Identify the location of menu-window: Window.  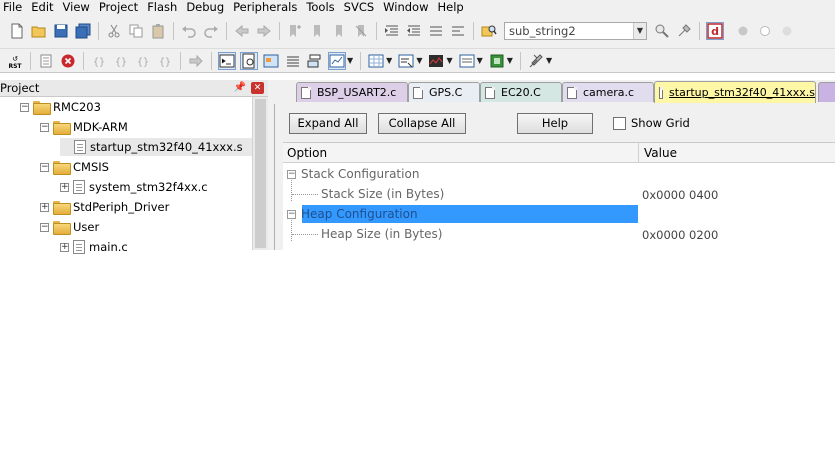
(407, 7).